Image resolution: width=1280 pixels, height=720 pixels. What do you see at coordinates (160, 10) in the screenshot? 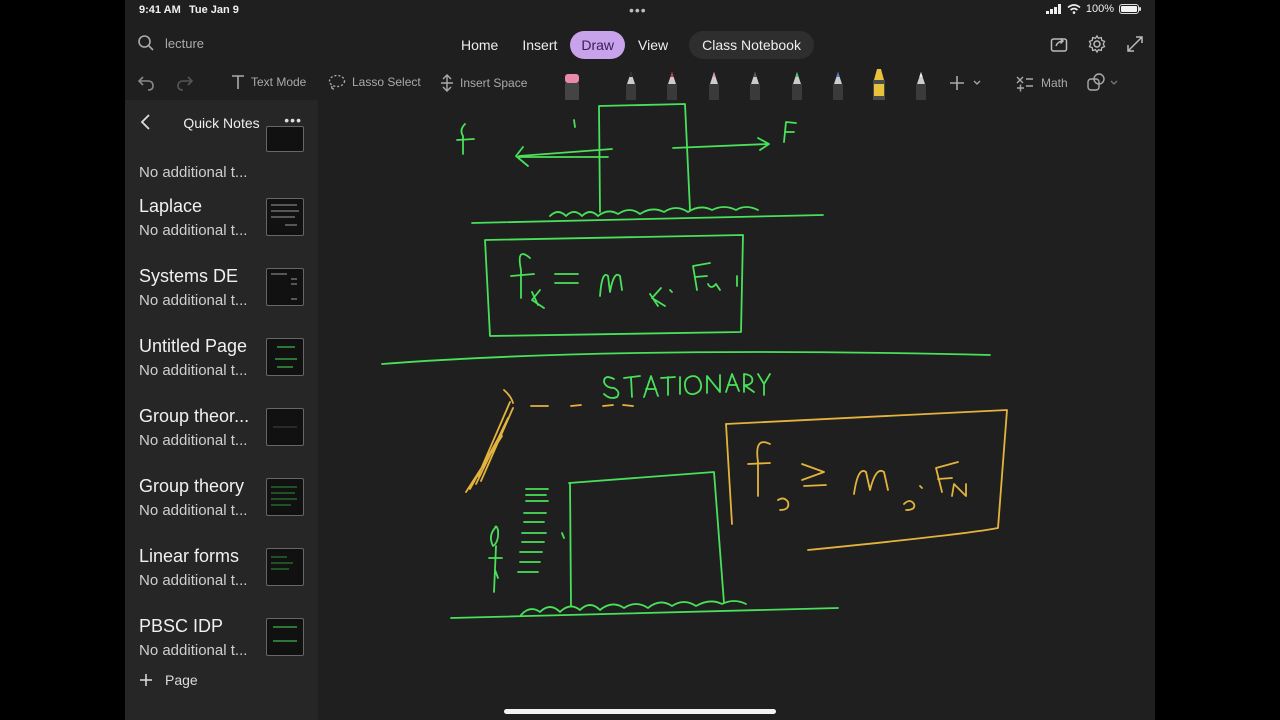
I see `status-time: 9:41 AM` at bounding box center [160, 10].